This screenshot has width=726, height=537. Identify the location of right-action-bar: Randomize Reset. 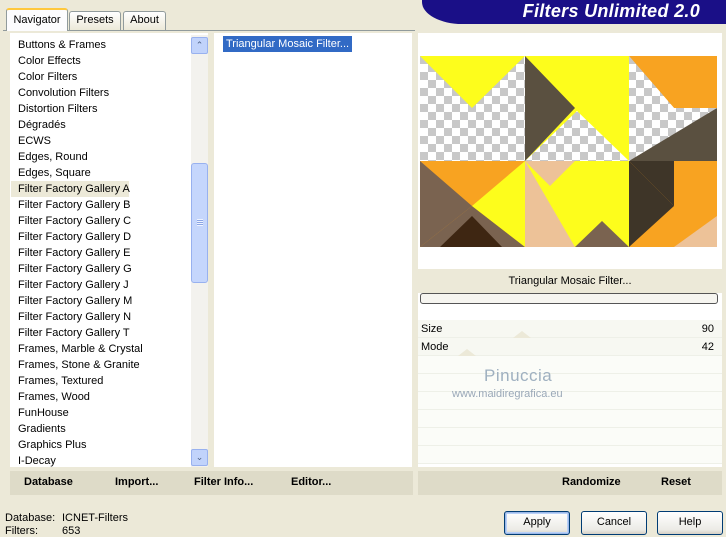
(570, 483).